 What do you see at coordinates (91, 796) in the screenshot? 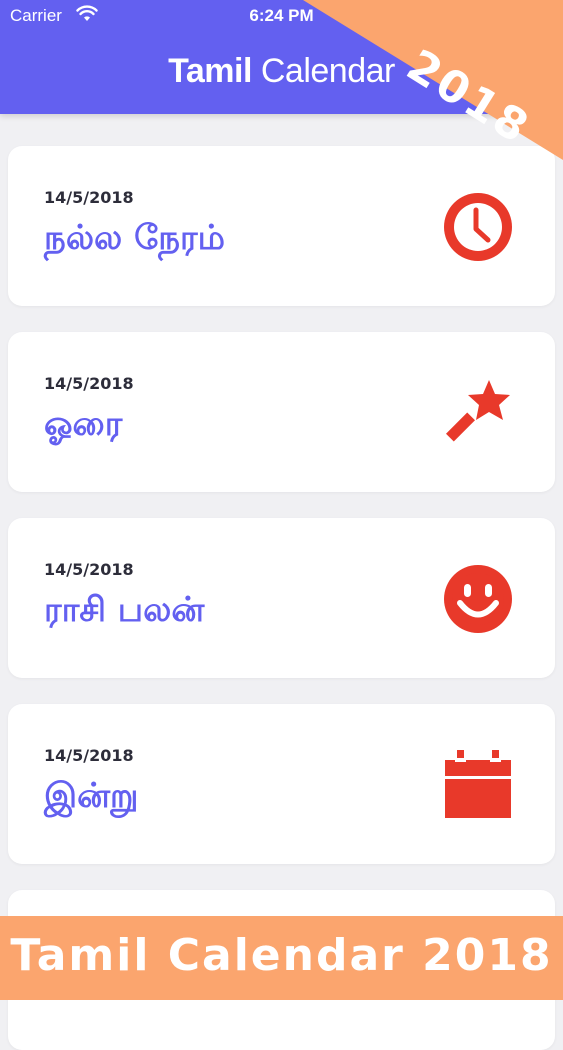
I see `card-title: இன்று` at bounding box center [91, 796].